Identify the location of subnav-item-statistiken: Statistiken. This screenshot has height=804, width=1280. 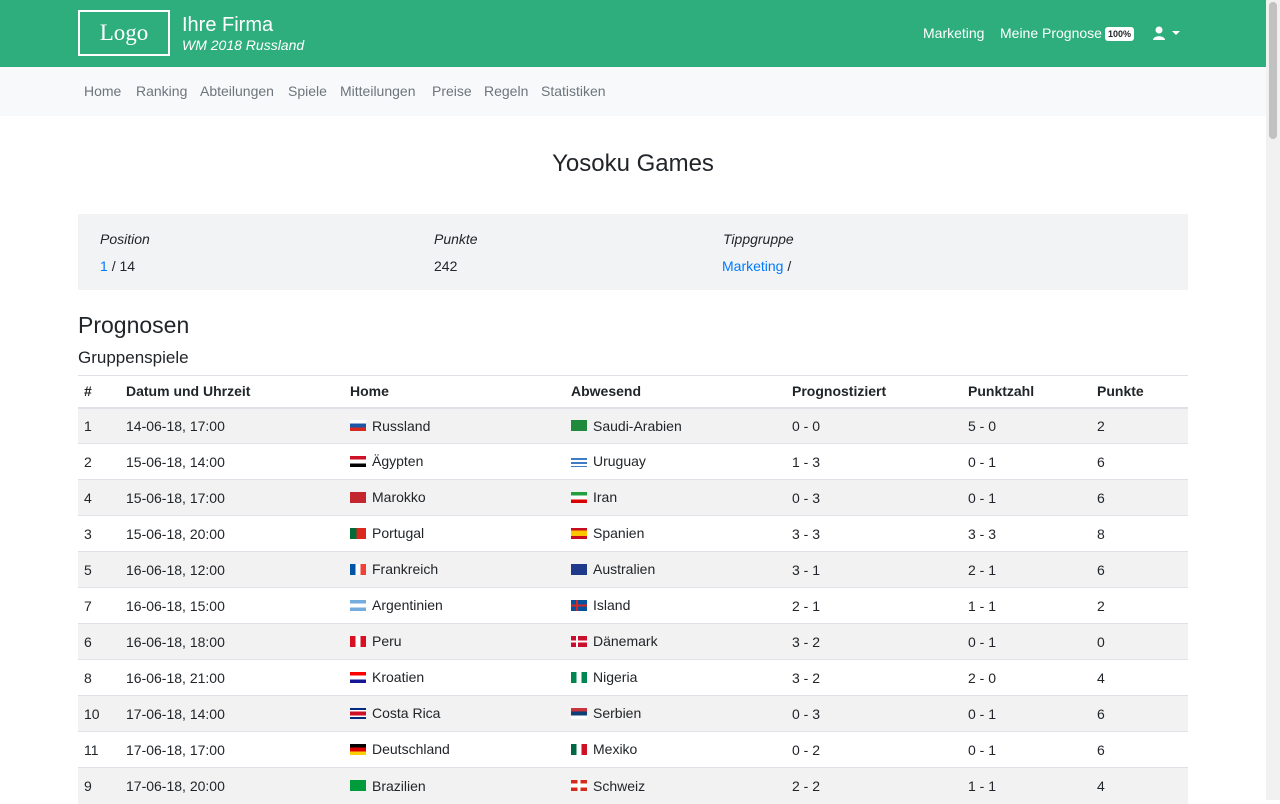
(573, 91).